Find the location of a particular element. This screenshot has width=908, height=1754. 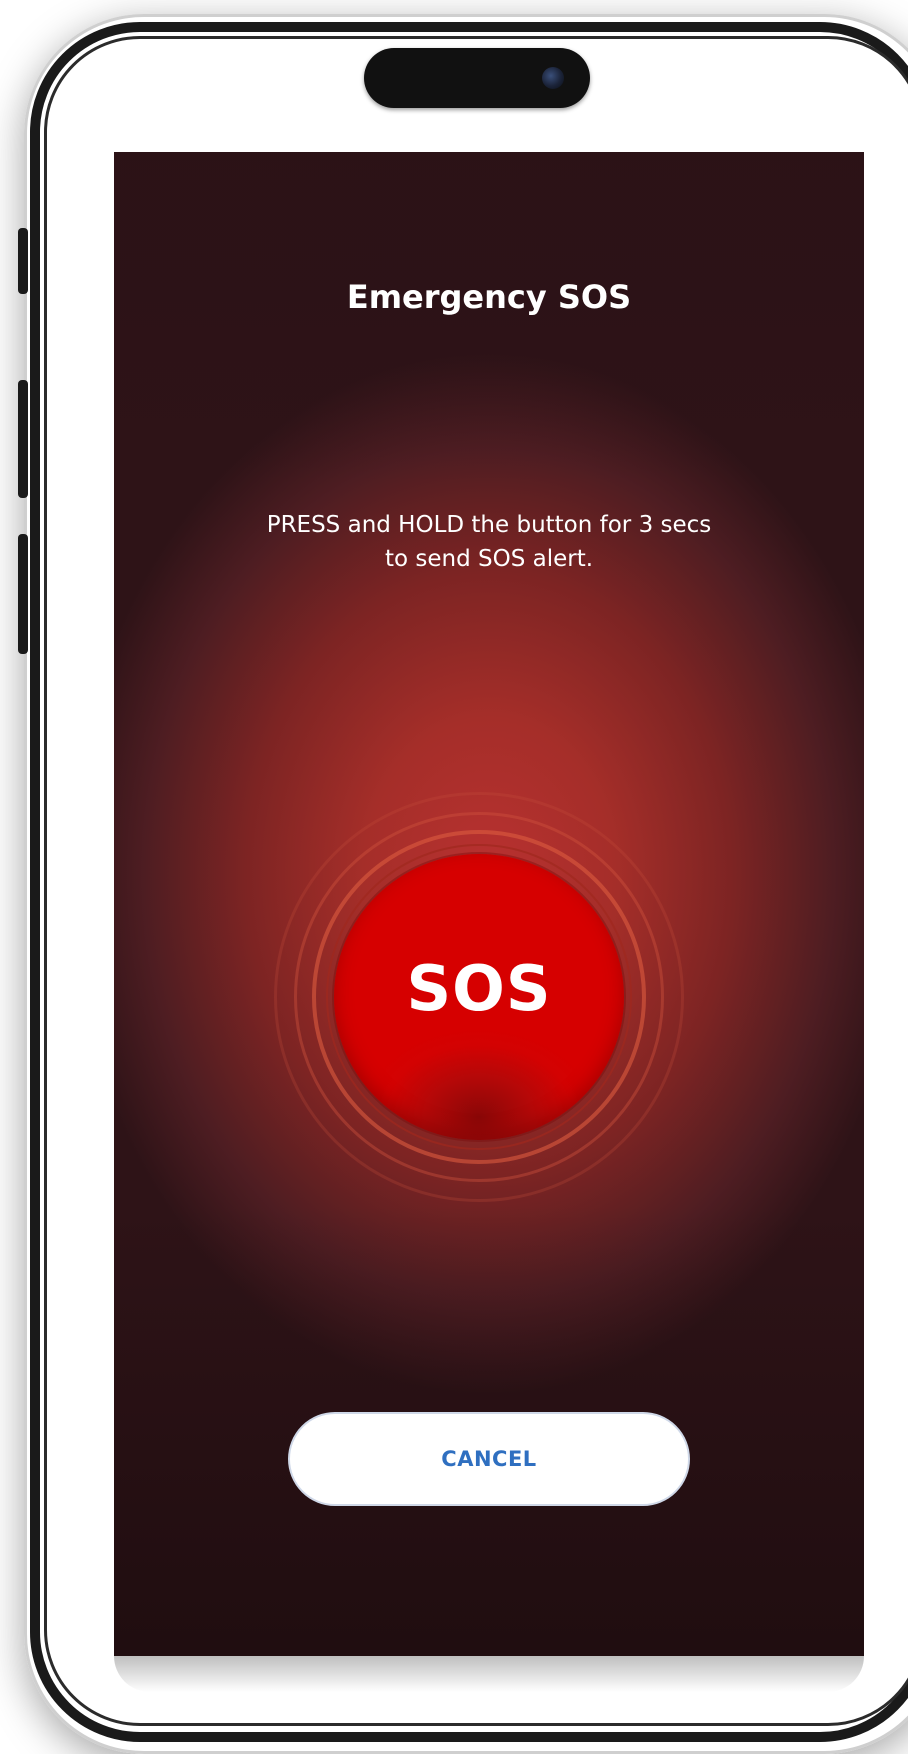

volume-down-button is located at coordinates (23, 594).